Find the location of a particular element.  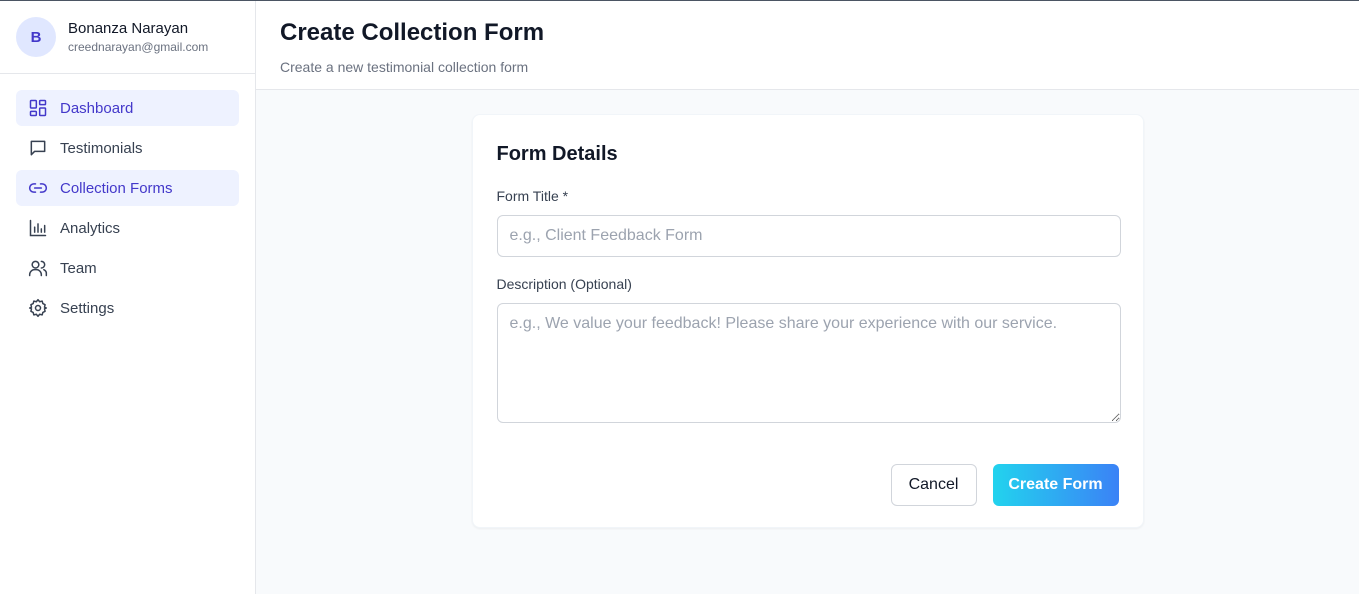

dashboard-icon is located at coordinates (38, 108).